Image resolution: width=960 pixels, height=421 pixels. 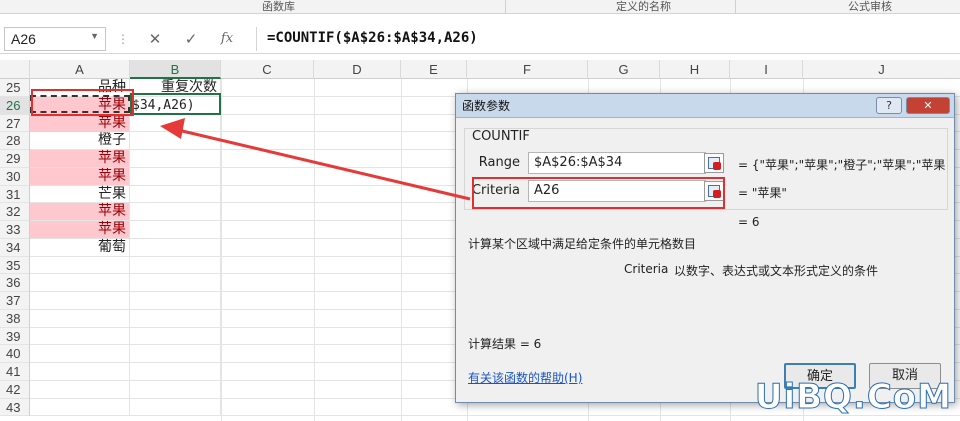 What do you see at coordinates (881, 69) in the screenshot?
I see `column-header-j: J` at bounding box center [881, 69].